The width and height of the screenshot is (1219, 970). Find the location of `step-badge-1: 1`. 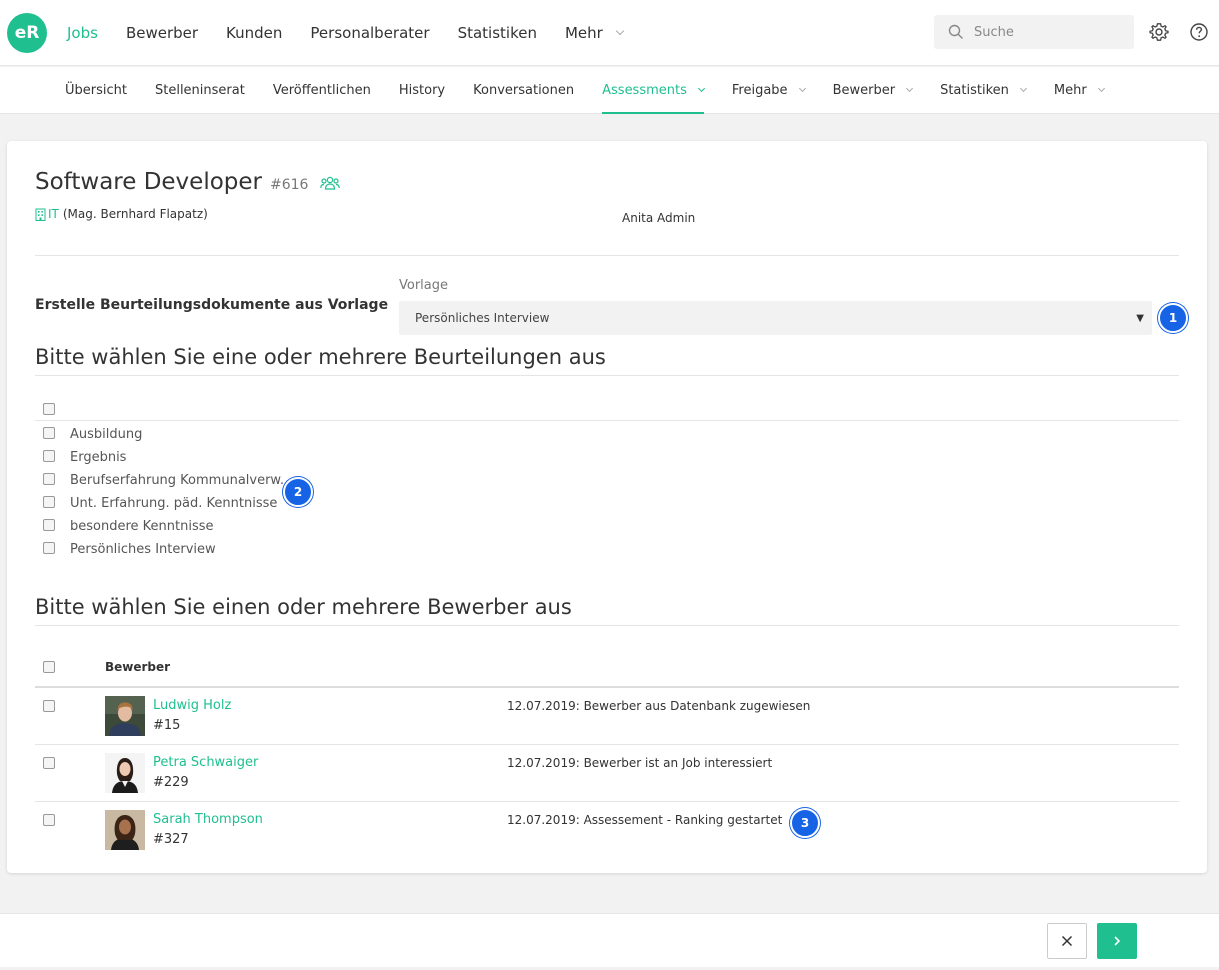

step-badge-1: 1 is located at coordinates (1173, 318).